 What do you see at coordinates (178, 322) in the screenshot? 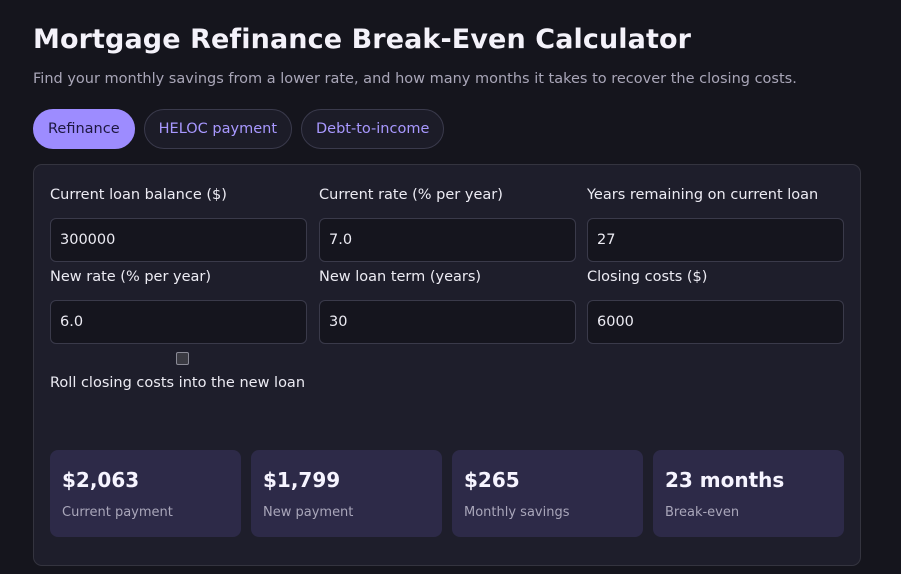
I see `new-rate-input` at bounding box center [178, 322].